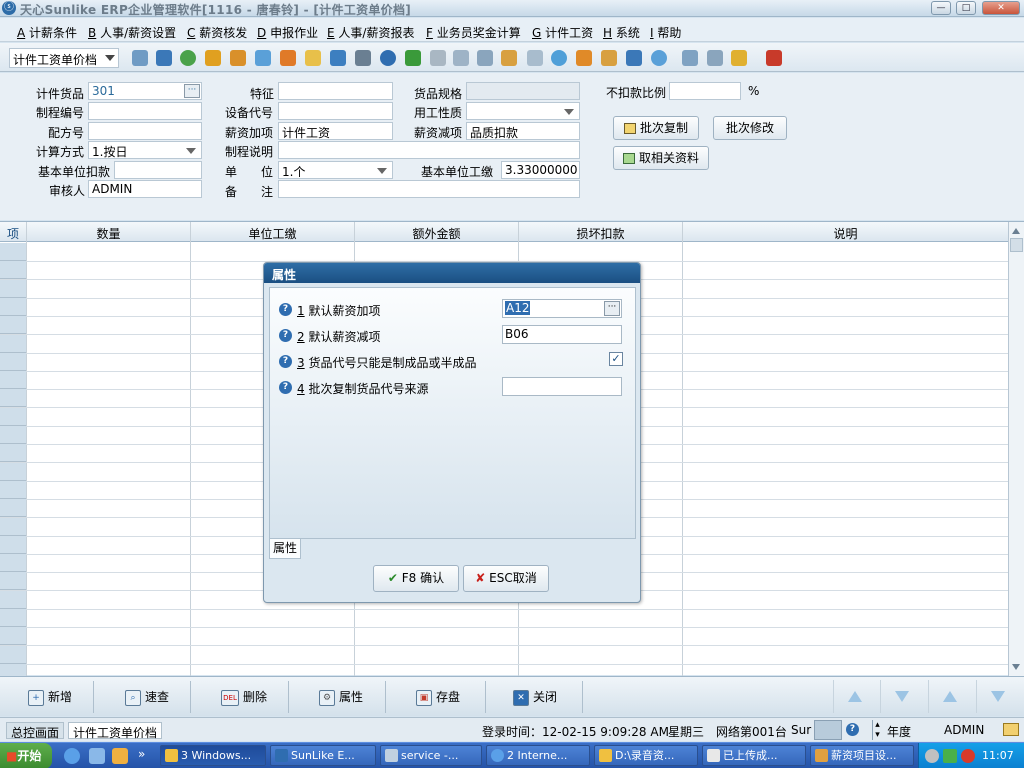 The width and height of the screenshot is (1024, 768). Describe the element at coordinates (47, 32) in the screenshot. I see `menu-item-piece-salary-conditions: A 计薪条件` at that location.